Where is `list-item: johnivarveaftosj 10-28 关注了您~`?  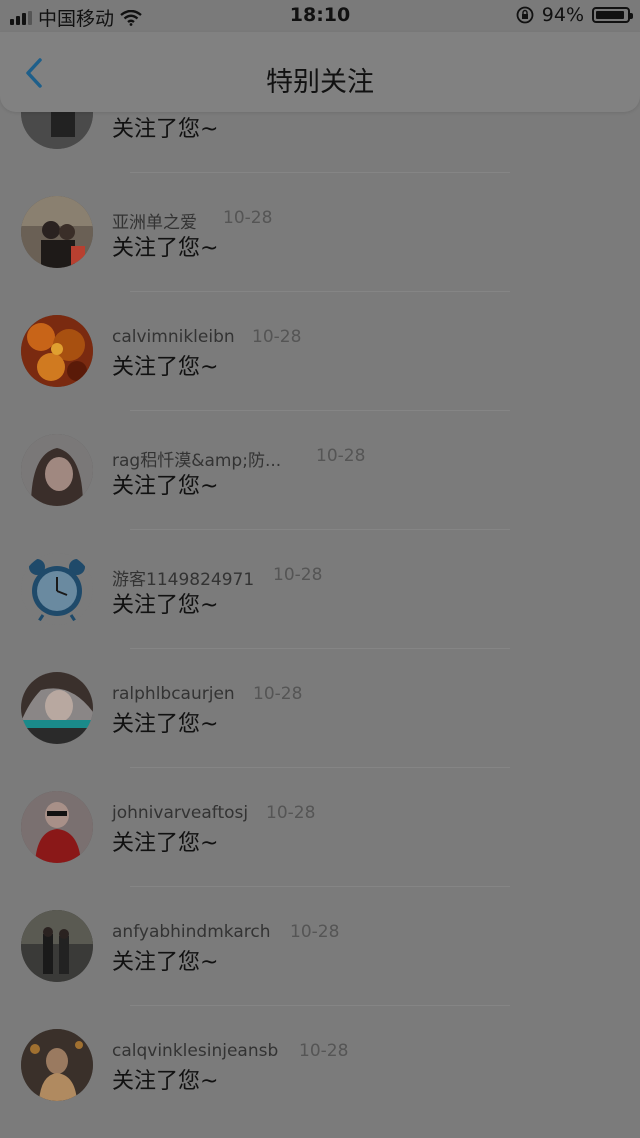 list-item: johnivarveaftosj 10-28 关注了您~ is located at coordinates (320, 851).